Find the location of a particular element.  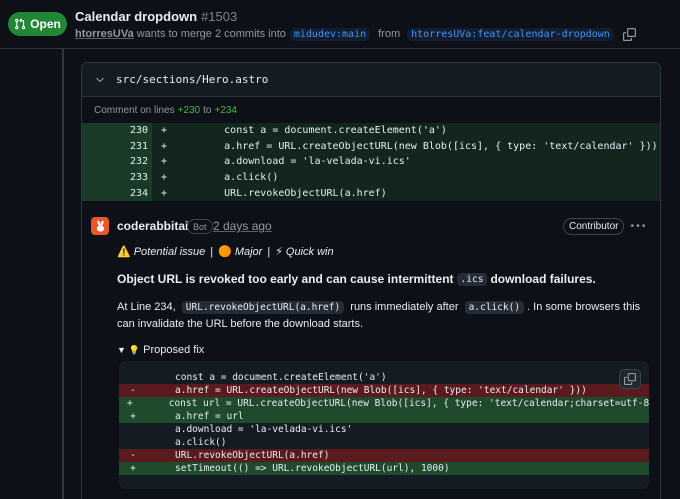

timeline-line is located at coordinates (63, 274).